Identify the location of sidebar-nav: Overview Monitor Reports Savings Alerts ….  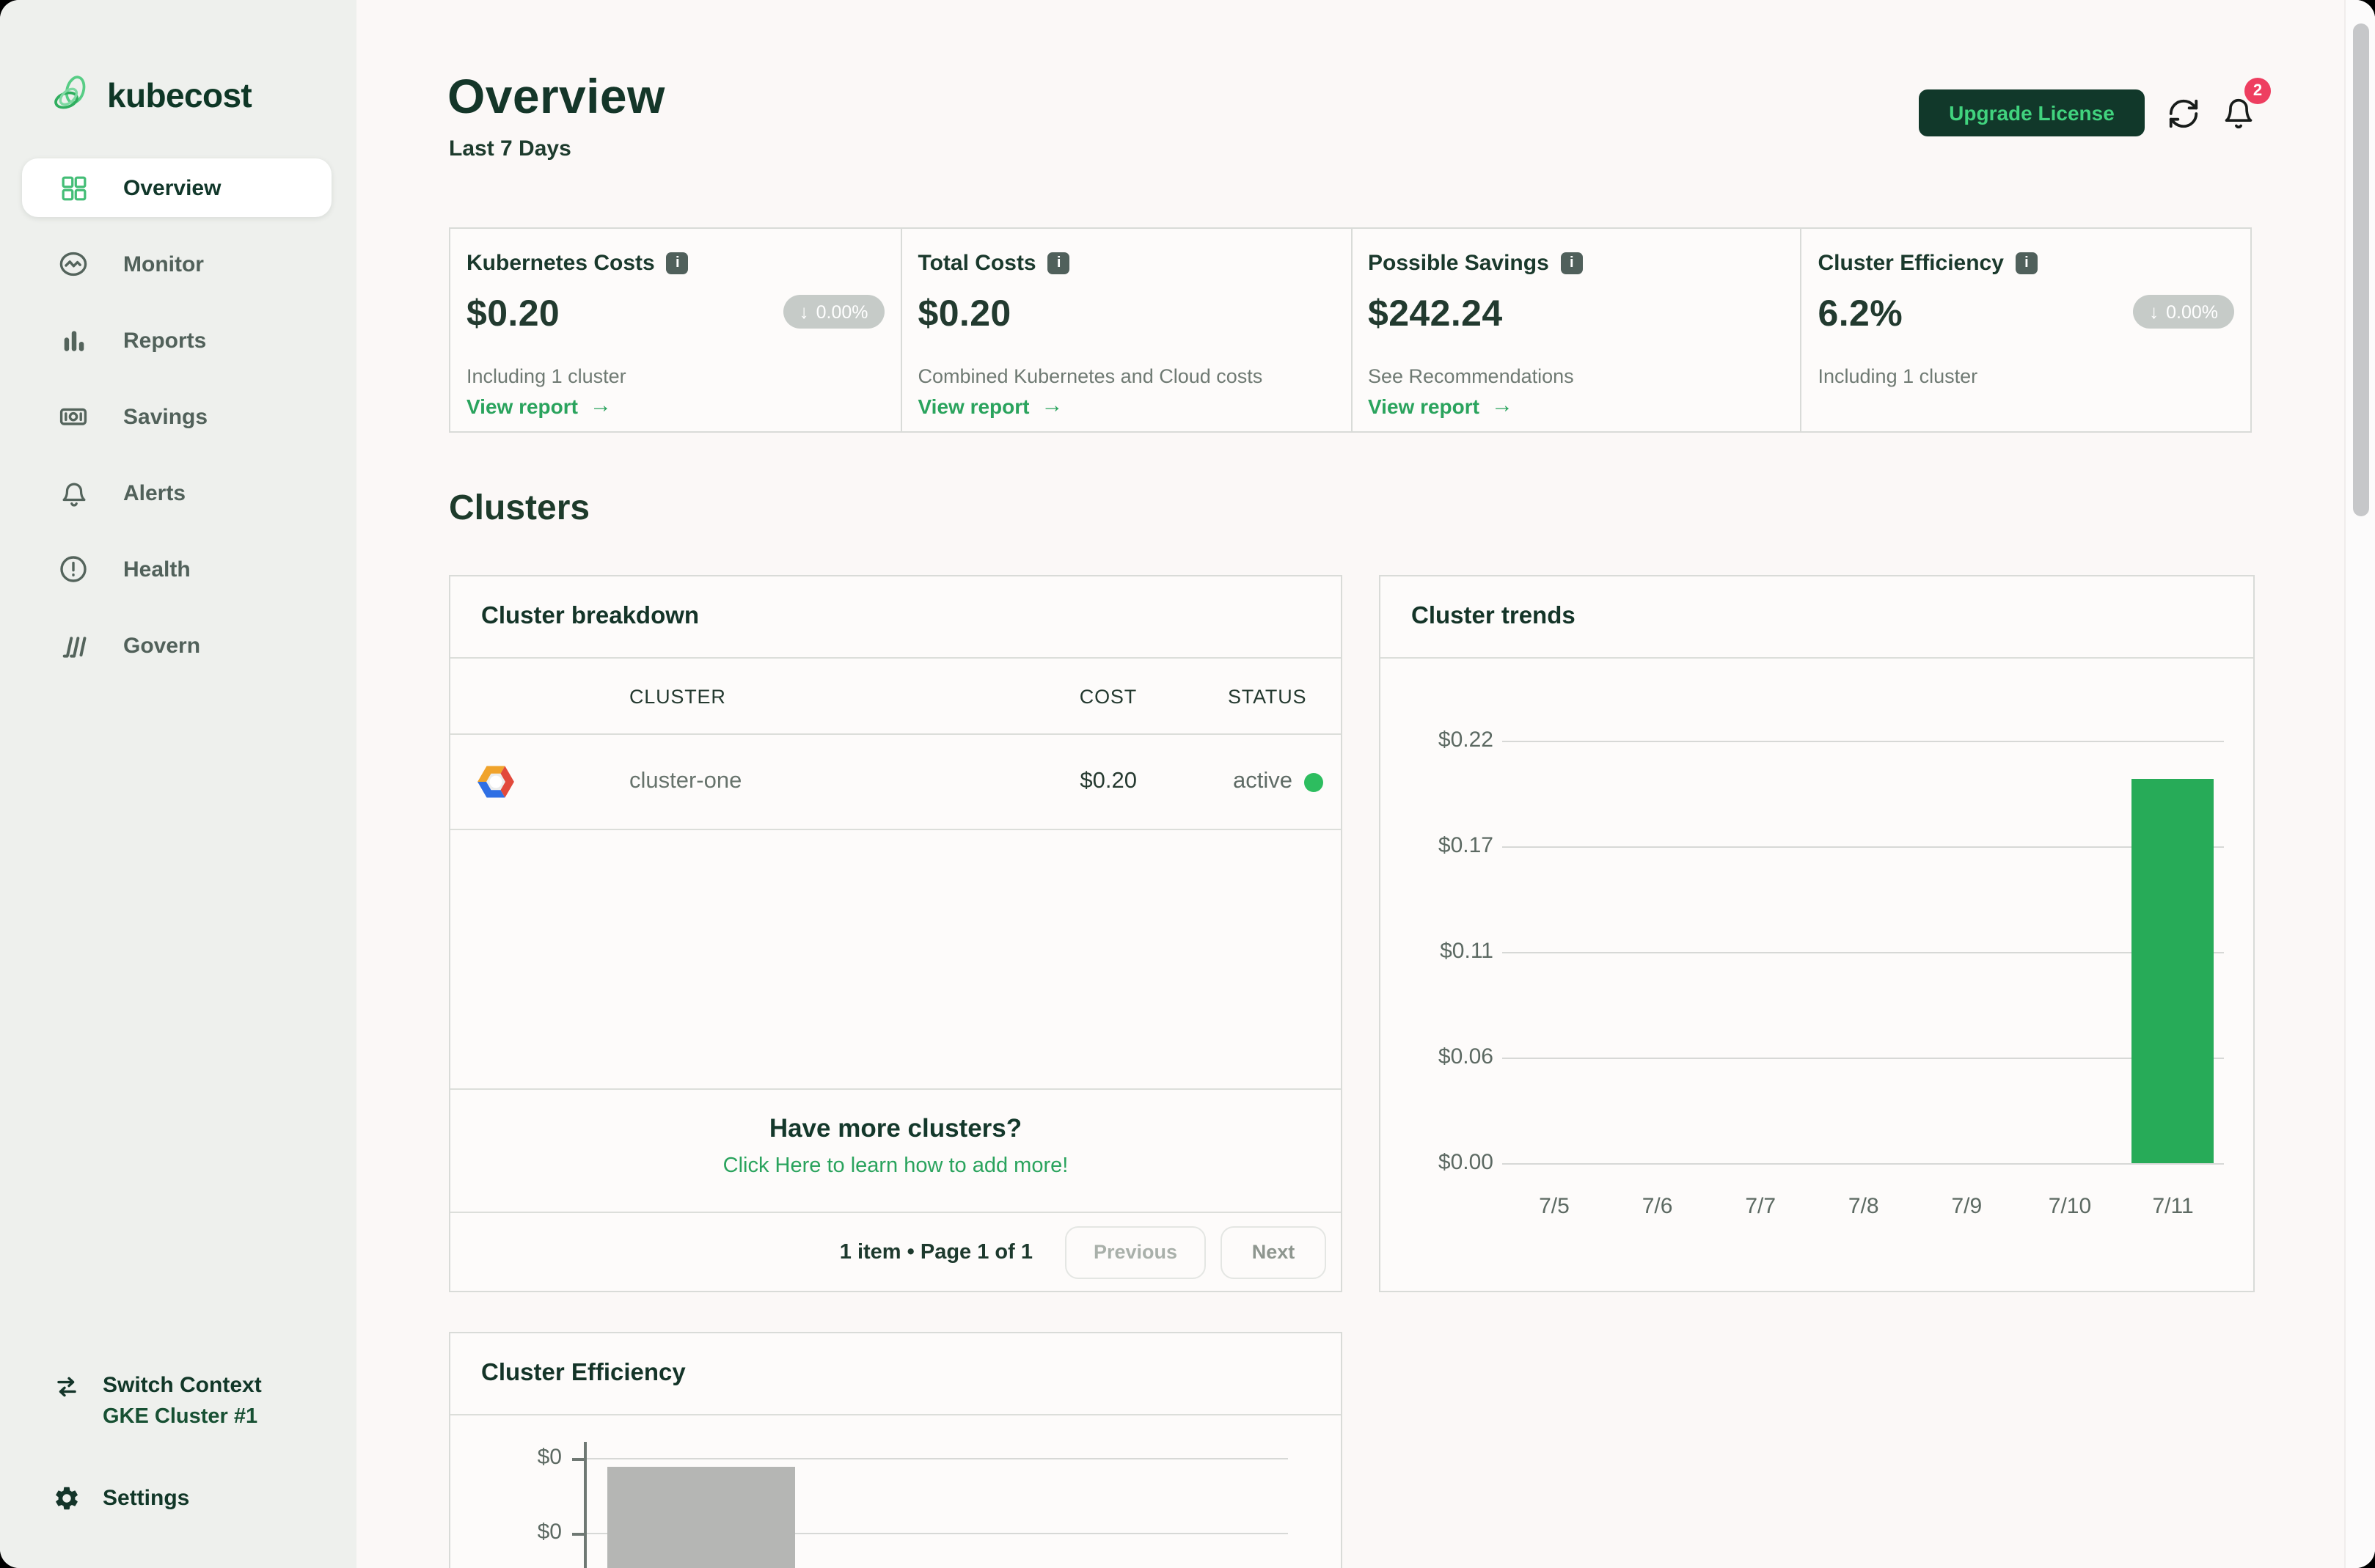
(177, 425).